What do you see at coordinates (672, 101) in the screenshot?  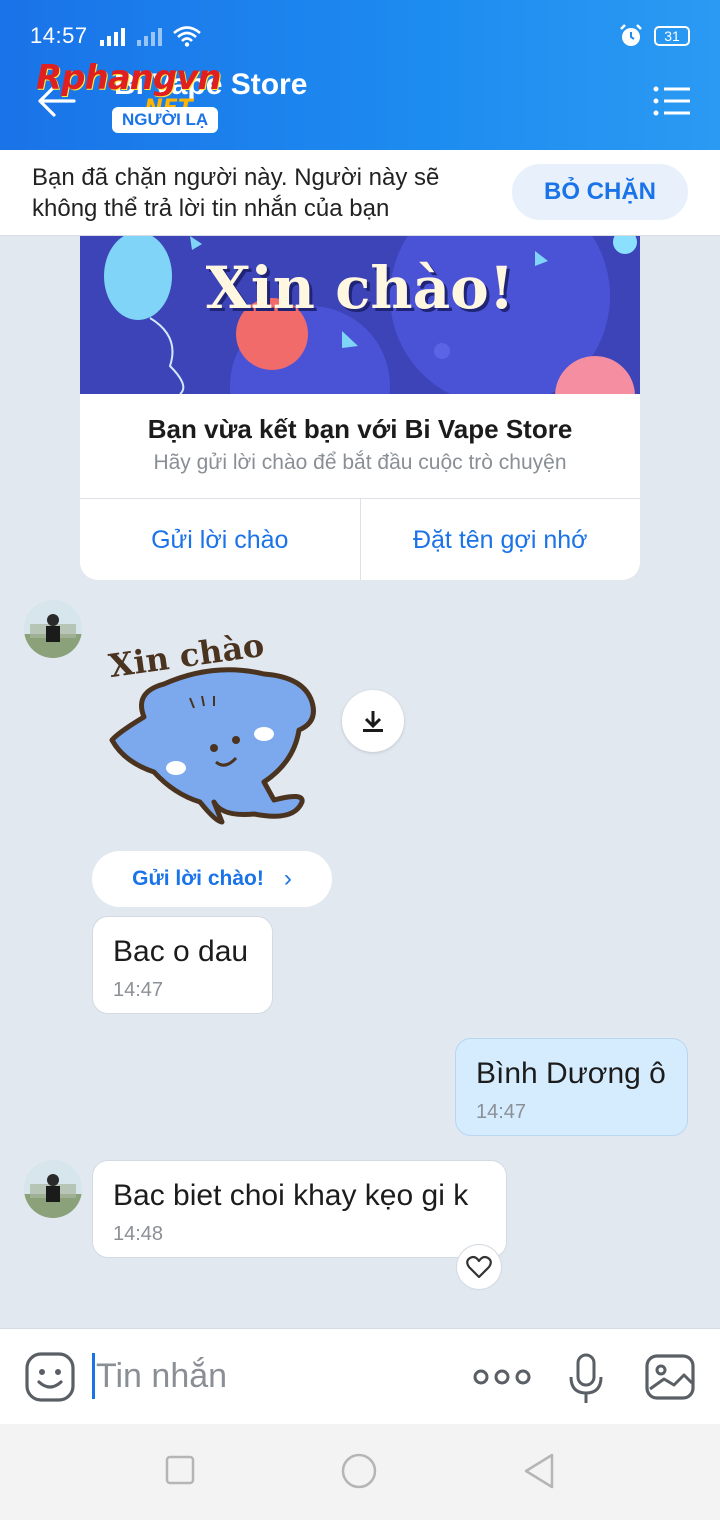 I see `menu-list-icon` at bounding box center [672, 101].